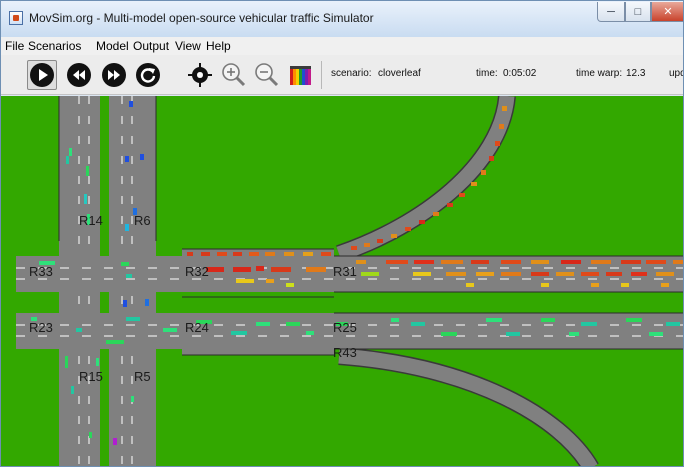 Image resolution: width=684 pixels, height=467 pixels. I want to click on road-label-r31: R31, so click(345, 271).